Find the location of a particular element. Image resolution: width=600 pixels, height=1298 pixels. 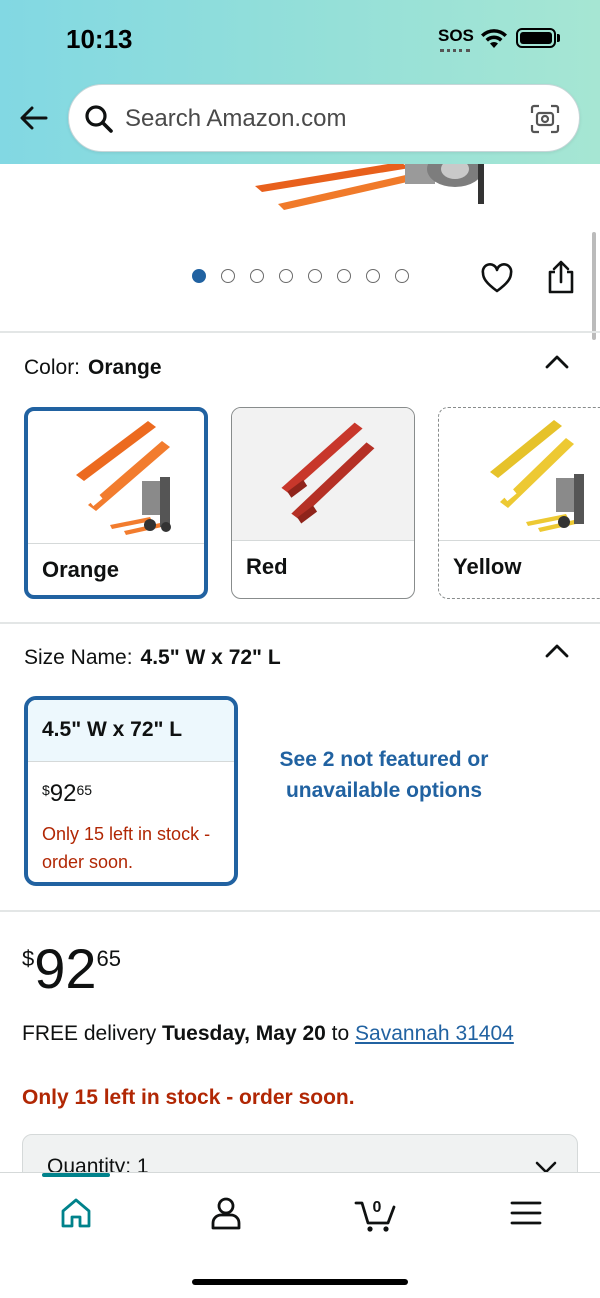

color-swatch-yellow: Yellow is located at coordinates (519, 503).